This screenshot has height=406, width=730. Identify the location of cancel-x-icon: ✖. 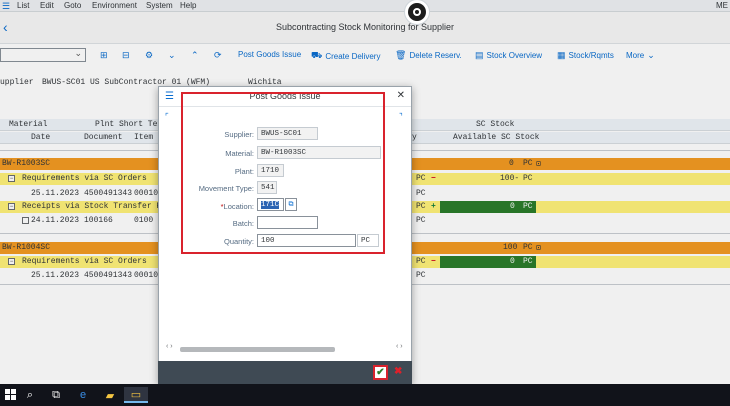
(398, 371).